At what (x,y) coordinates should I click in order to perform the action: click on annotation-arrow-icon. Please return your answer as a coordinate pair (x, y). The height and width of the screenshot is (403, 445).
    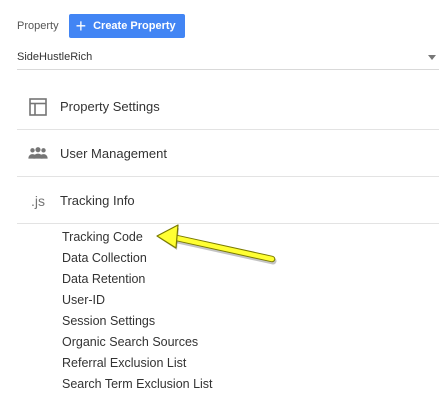
    Looking at the image, I should click on (216, 244).